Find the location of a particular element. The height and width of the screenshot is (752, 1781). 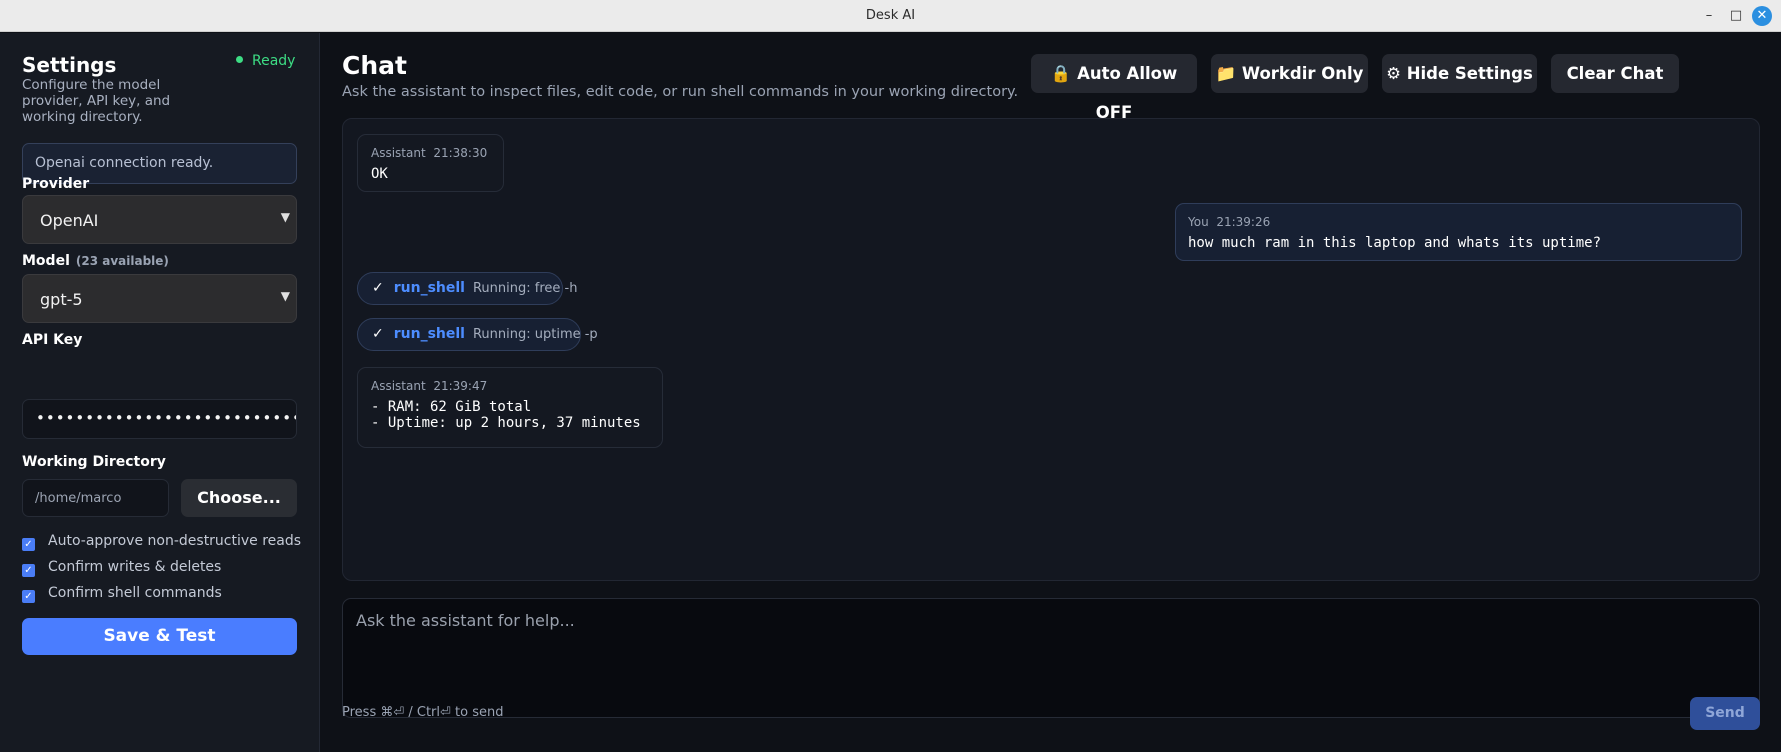

model-label: Model (23 available) is located at coordinates (95, 261).